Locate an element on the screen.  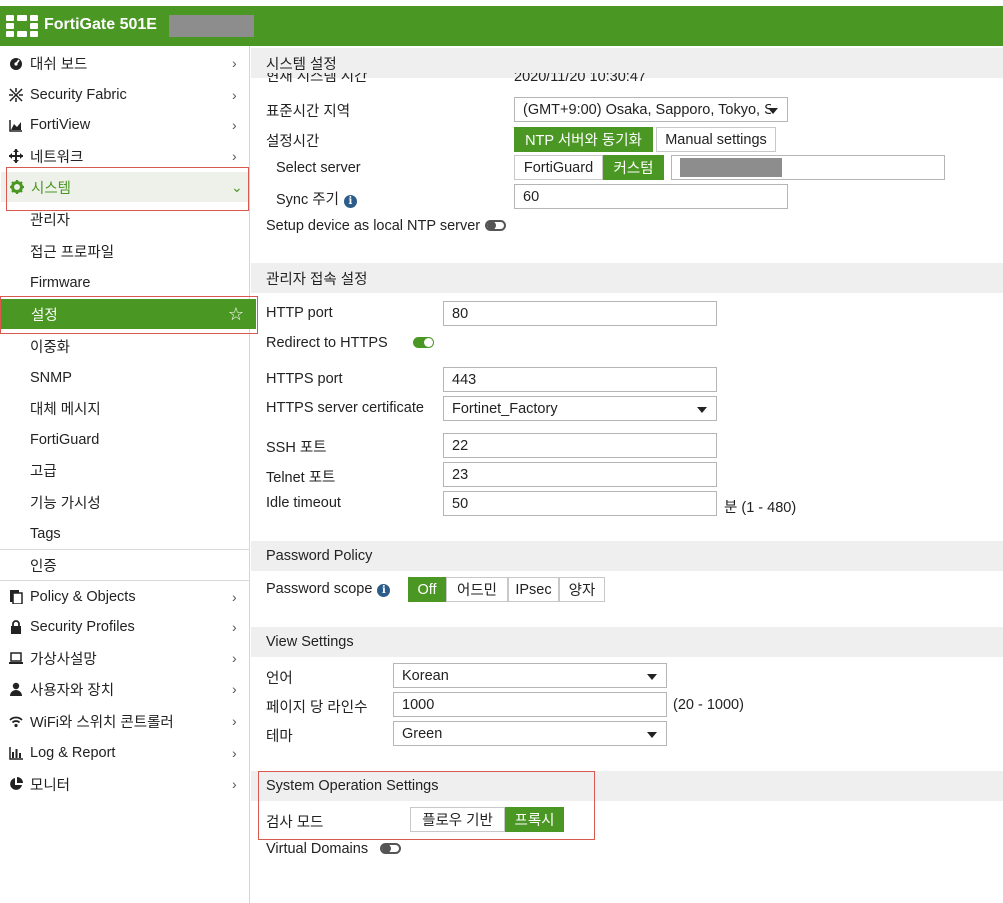
password-scope-both: 양자 is located at coordinates (582, 589).